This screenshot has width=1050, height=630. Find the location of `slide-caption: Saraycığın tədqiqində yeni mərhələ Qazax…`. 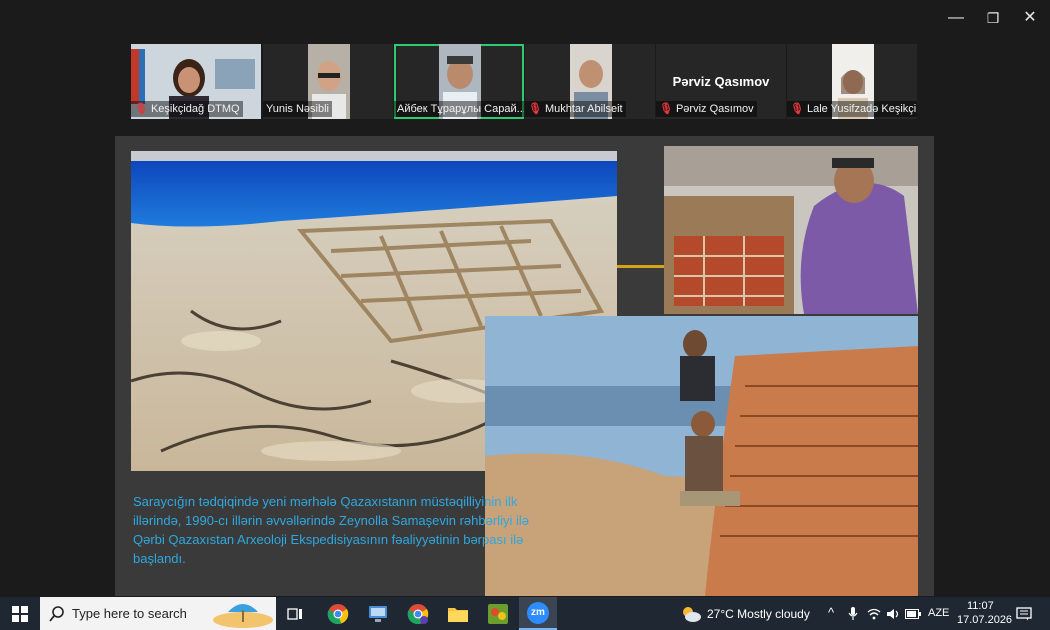

slide-caption: Saraycığın tədqiqində yeni mərhələ Qazax… is located at coordinates (331, 530).